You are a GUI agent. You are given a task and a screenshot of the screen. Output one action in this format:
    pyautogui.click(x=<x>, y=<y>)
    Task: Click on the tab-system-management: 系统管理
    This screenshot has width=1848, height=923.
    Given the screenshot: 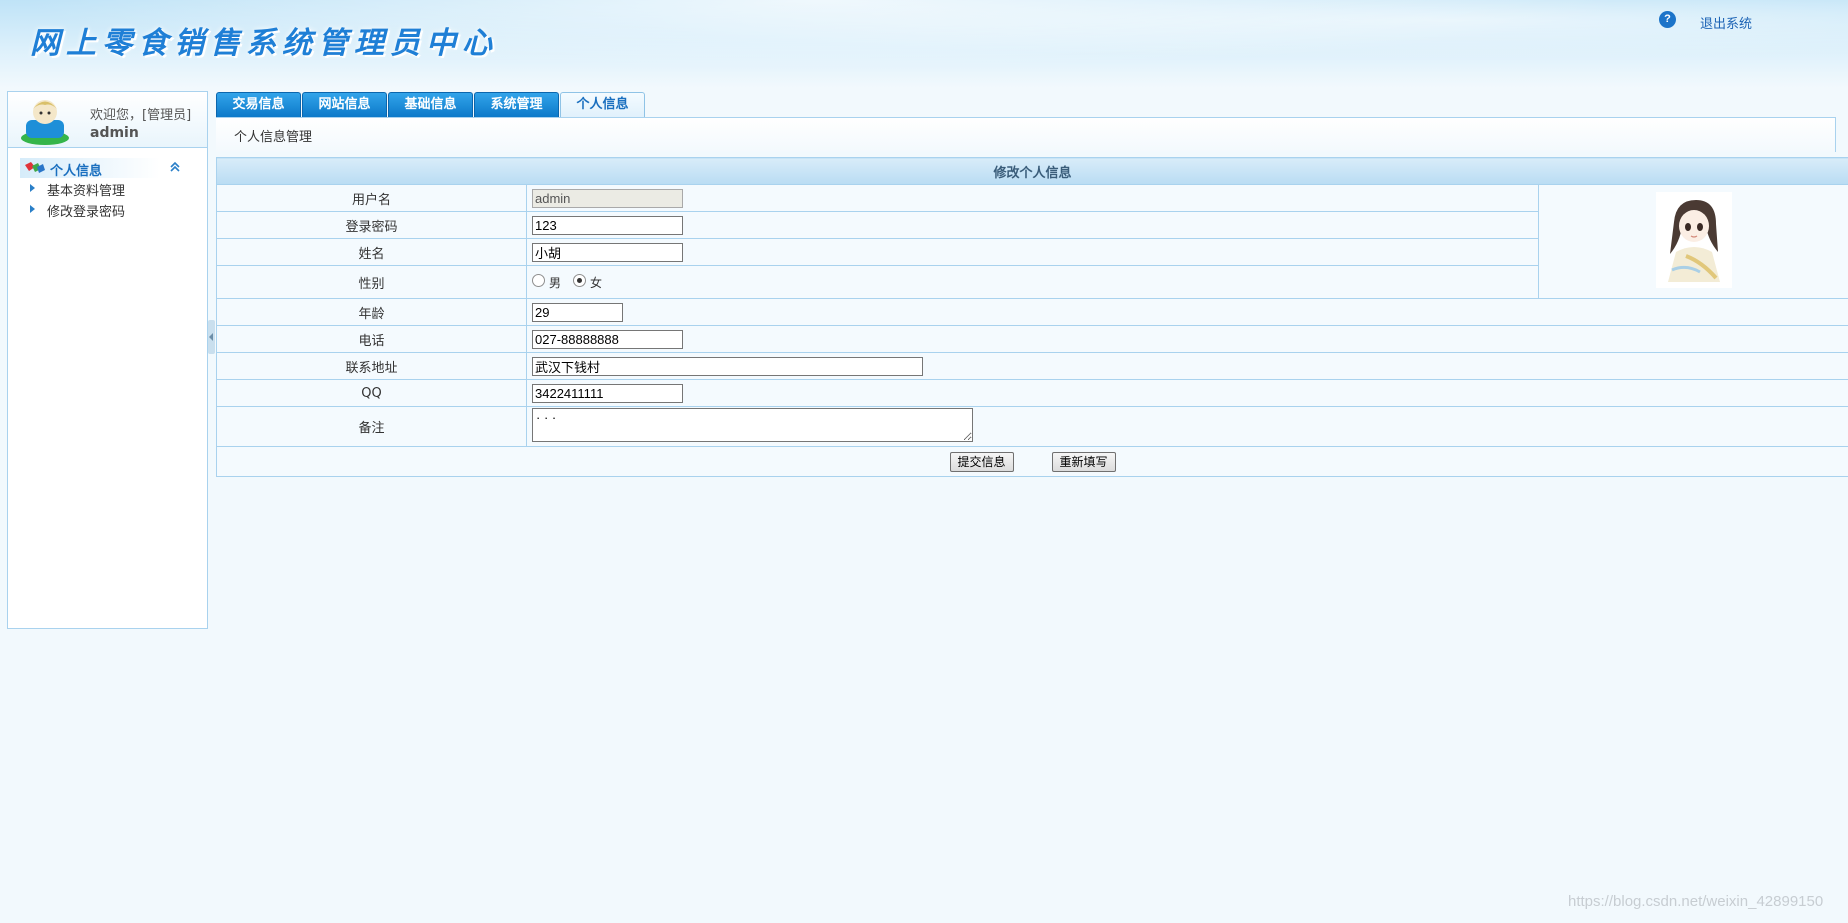 What is the action you would take?
    pyautogui.click(x=516, y=104)
    